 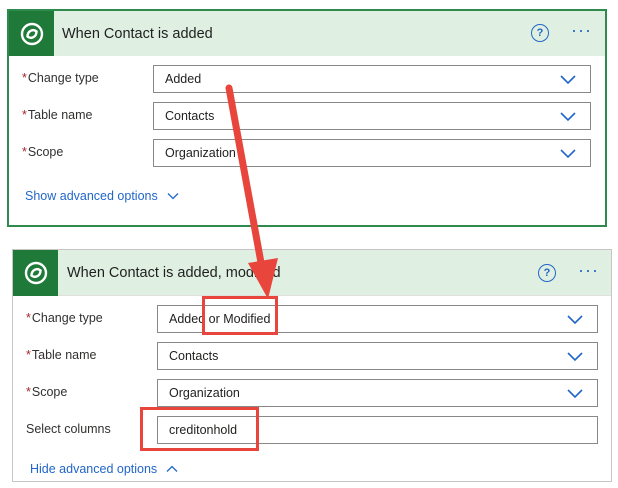 I want to click on select-columns-input, so click(x=377, y=430).